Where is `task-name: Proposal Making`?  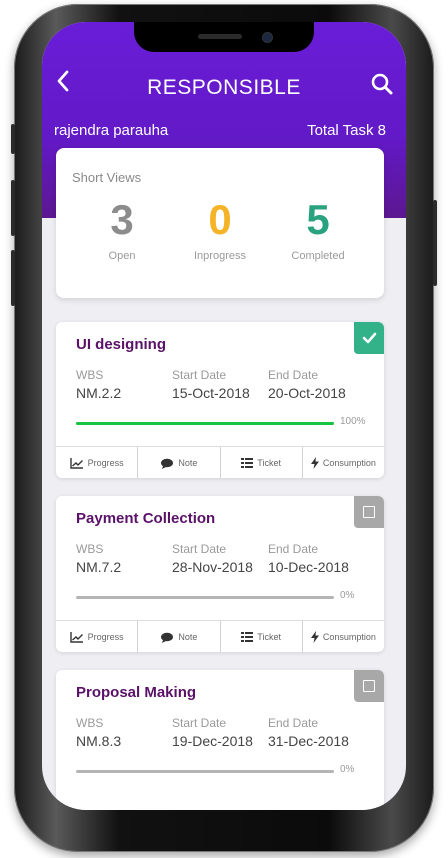
task-name: Proposal Making is located at coordinates (136, 692).